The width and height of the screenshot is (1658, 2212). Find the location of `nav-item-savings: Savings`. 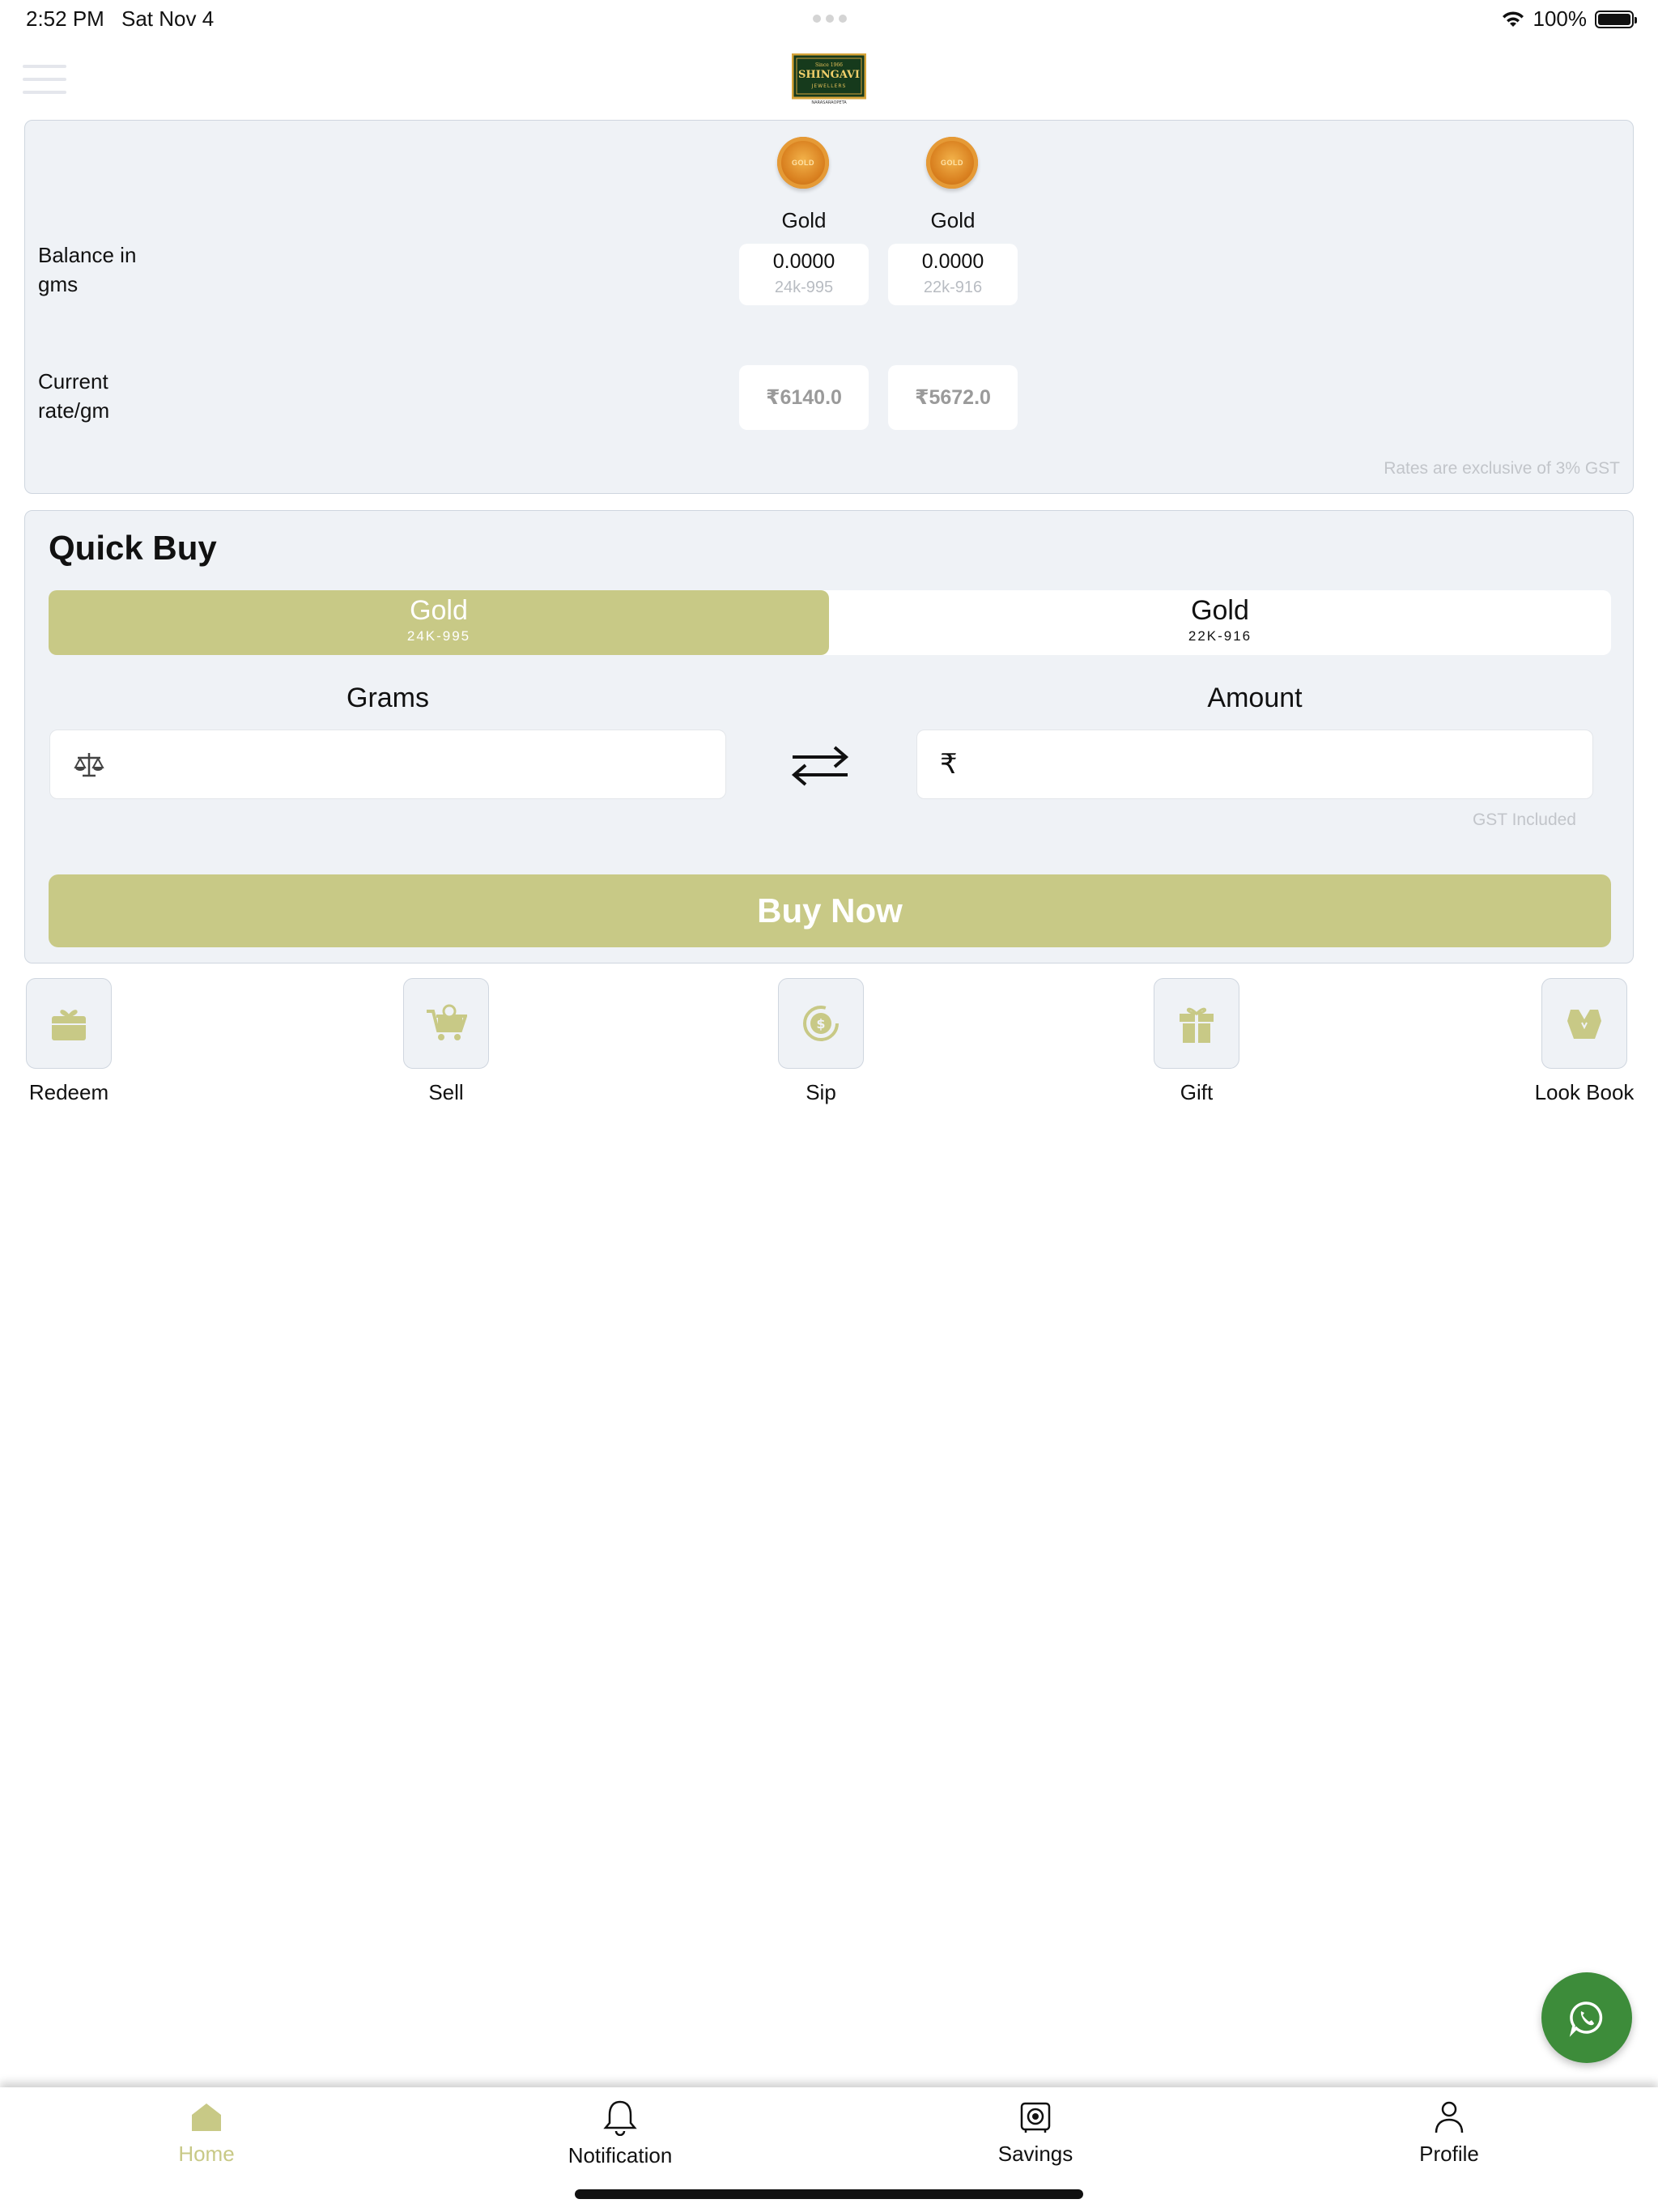

nav-item-savings: Savings is located at coordinates (1035, 2133).